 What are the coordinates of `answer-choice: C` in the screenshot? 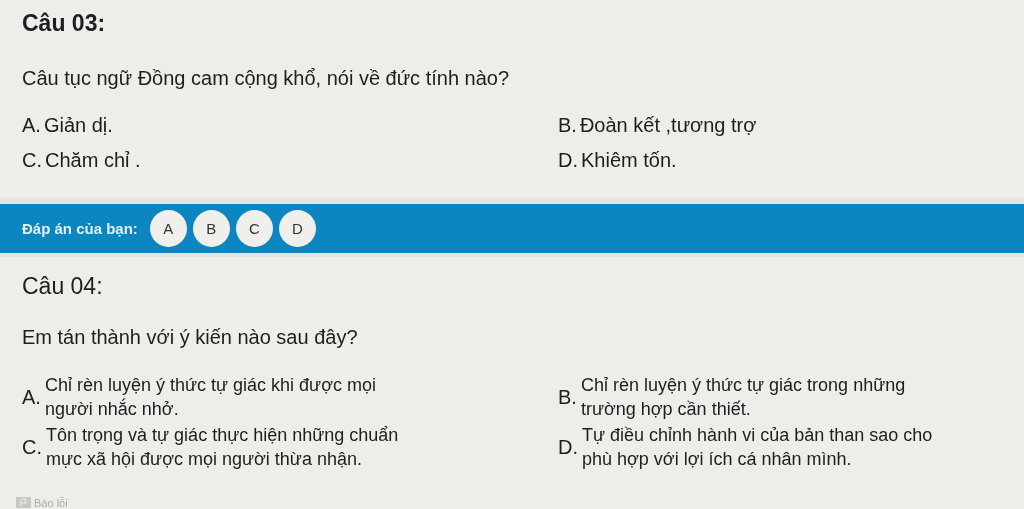 It's located at (254, 228).